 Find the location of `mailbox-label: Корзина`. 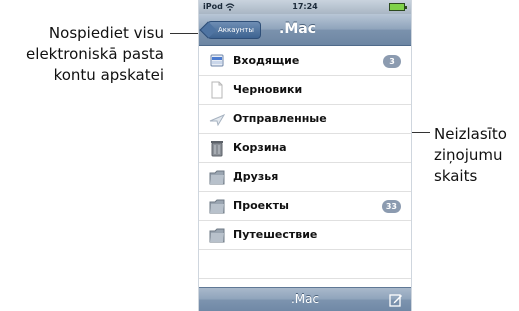

mailbox-label: Корзина is located at coordinates (260, 147).